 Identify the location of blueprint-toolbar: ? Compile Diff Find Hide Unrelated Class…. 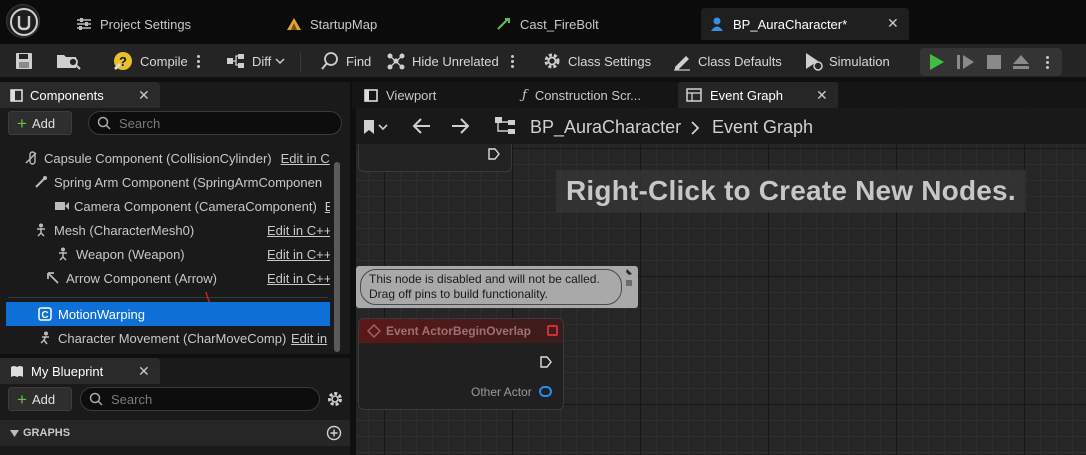
(543, 61).